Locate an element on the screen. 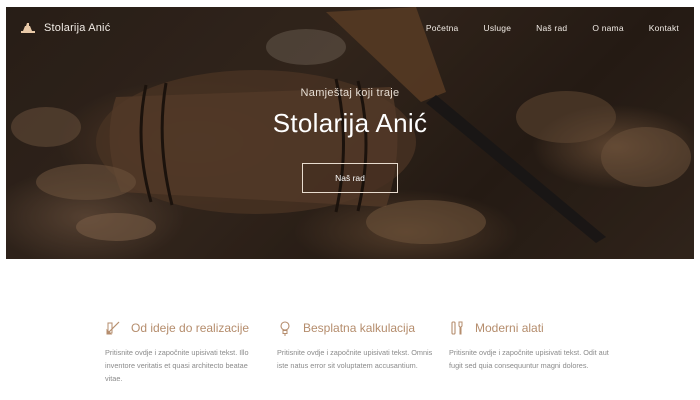  feature-header: Besplatna kalkulacija is located at coordinates (362, 328).